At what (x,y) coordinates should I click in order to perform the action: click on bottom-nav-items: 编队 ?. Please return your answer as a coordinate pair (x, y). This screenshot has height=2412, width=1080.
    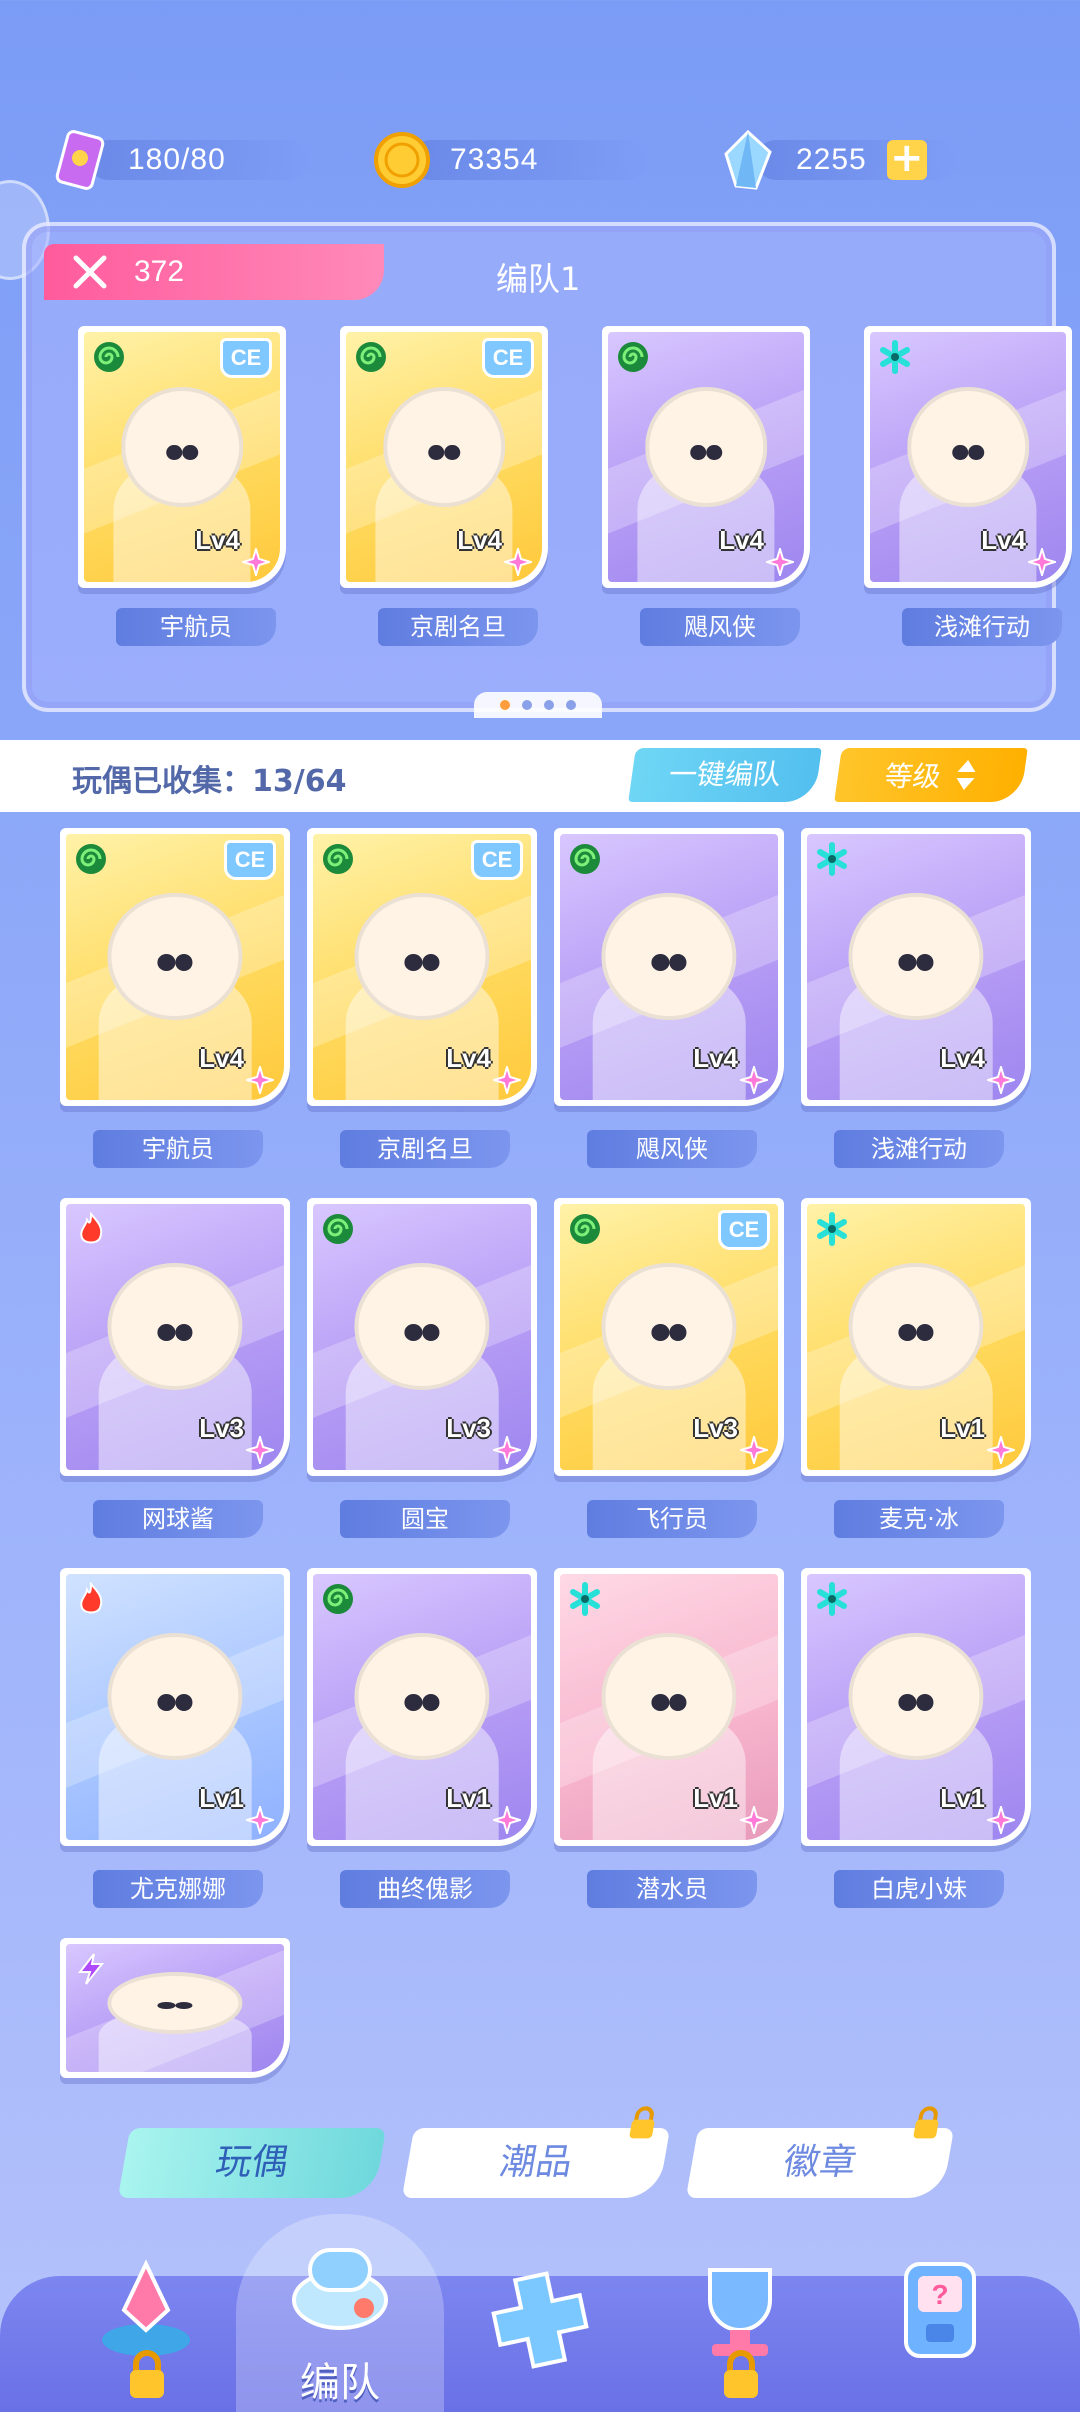
    Looking at the image, I should click on (540, 2310).